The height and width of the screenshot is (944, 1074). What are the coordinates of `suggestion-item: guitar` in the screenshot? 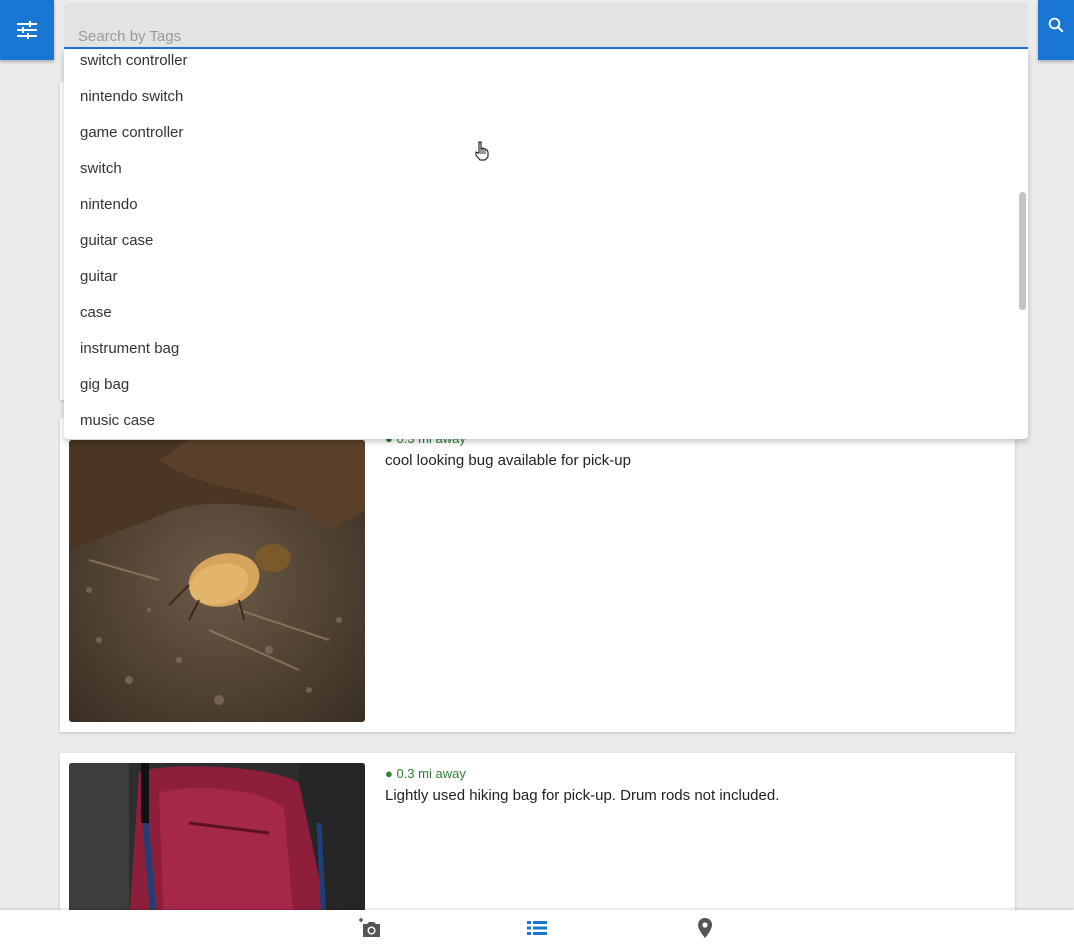 It's located at (546, 283).